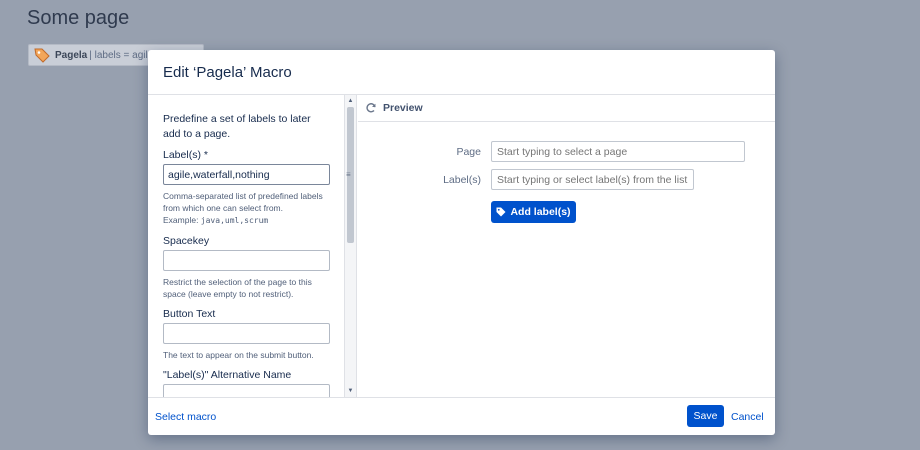  What do you see at coordinates (461, 72) in the screenshot?
I see `dialog-title: Edit ‘Pagela’ Macro` at bounding box center [461, 72].